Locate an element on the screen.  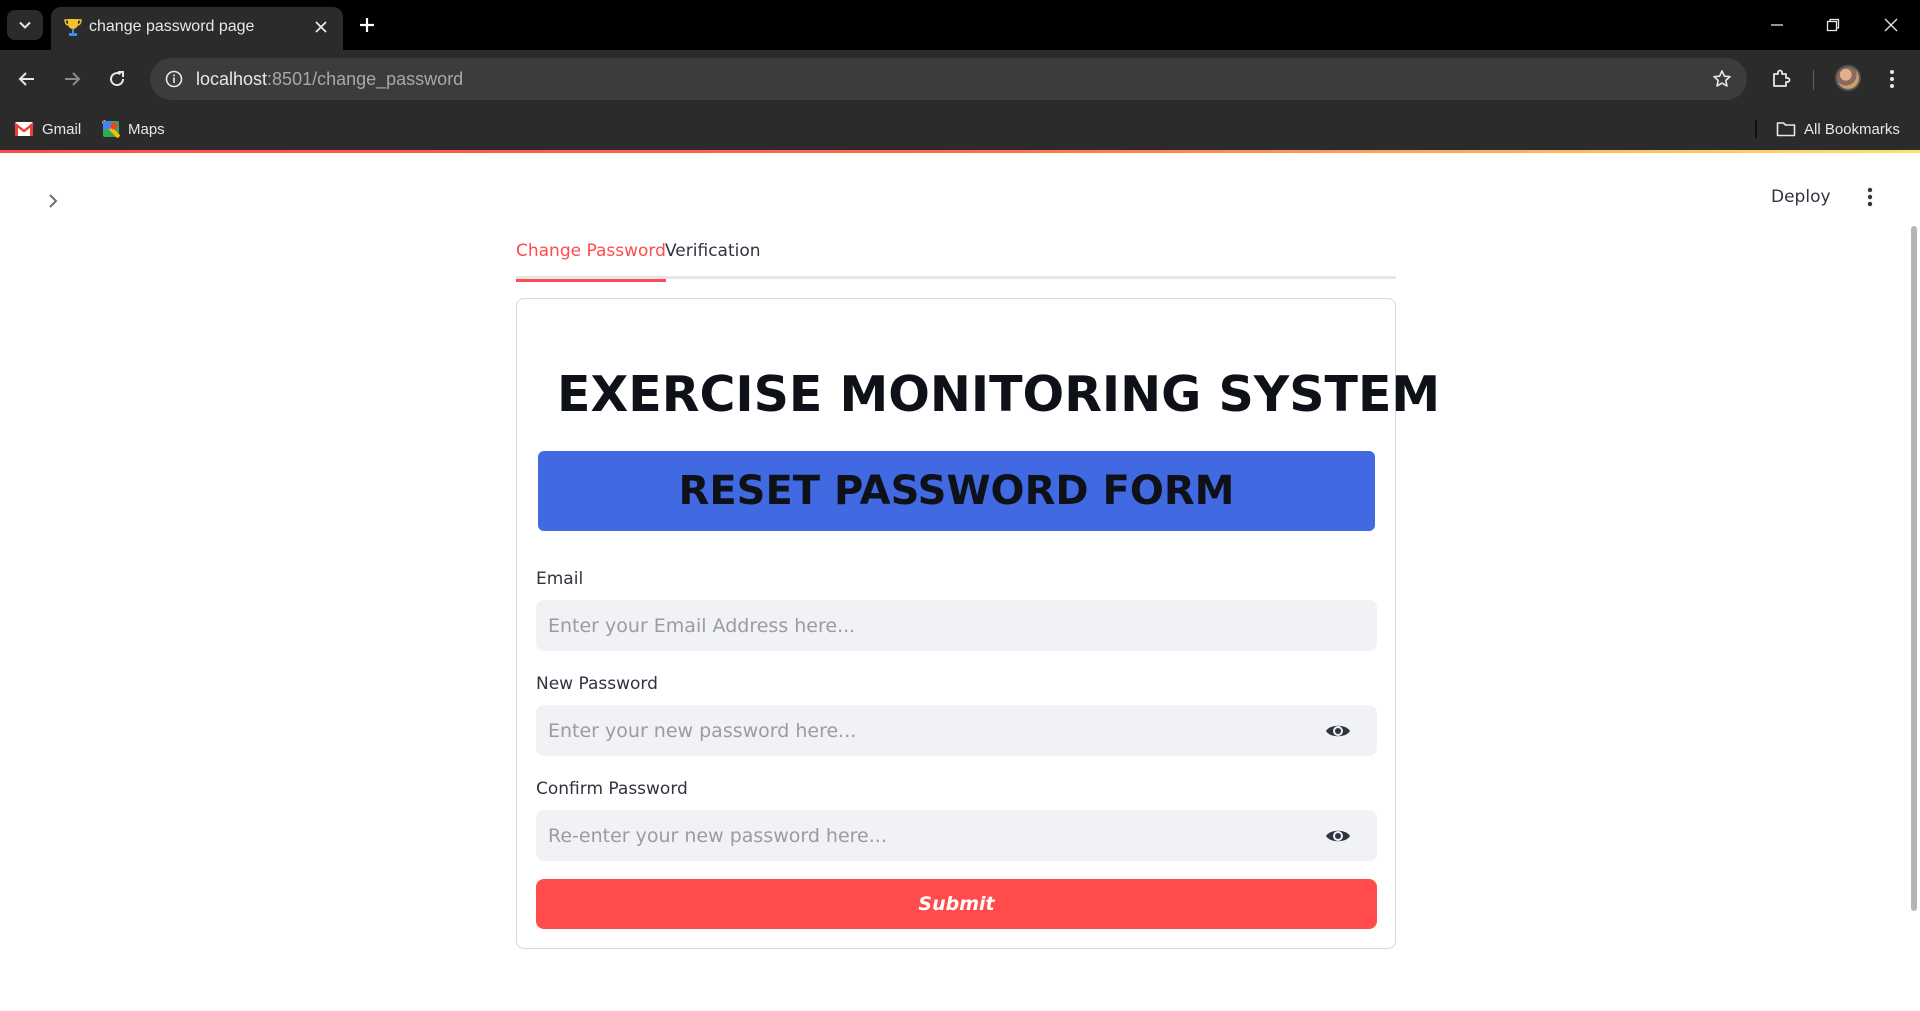
bookmark-maps: Maps is located at coordinates (133, 129).